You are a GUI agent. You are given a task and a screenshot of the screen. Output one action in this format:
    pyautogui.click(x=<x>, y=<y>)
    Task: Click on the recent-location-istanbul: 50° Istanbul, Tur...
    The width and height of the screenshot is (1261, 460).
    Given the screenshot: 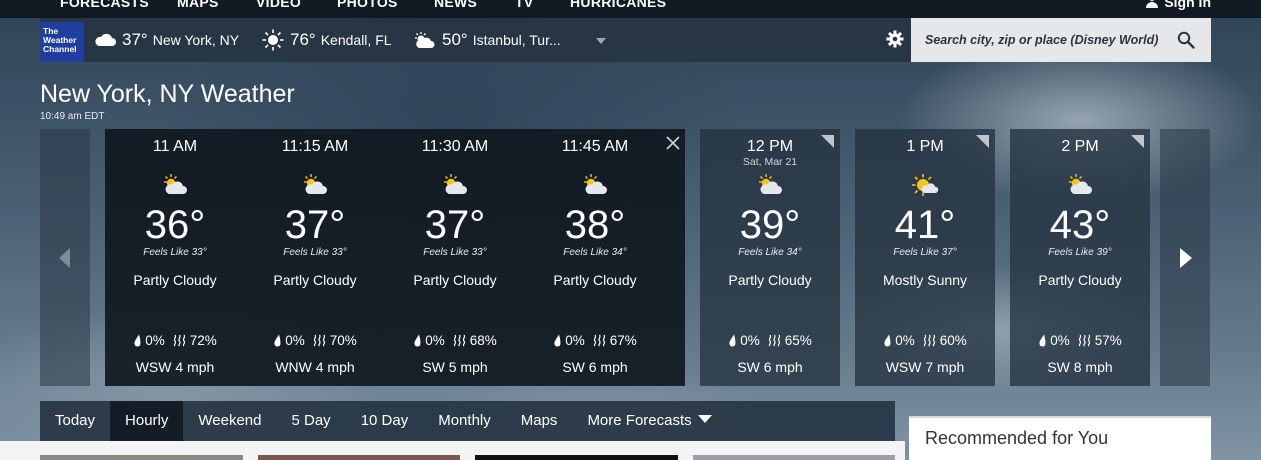 What is the action you would take?
    pyautogui.click(x=486, y=40)
    